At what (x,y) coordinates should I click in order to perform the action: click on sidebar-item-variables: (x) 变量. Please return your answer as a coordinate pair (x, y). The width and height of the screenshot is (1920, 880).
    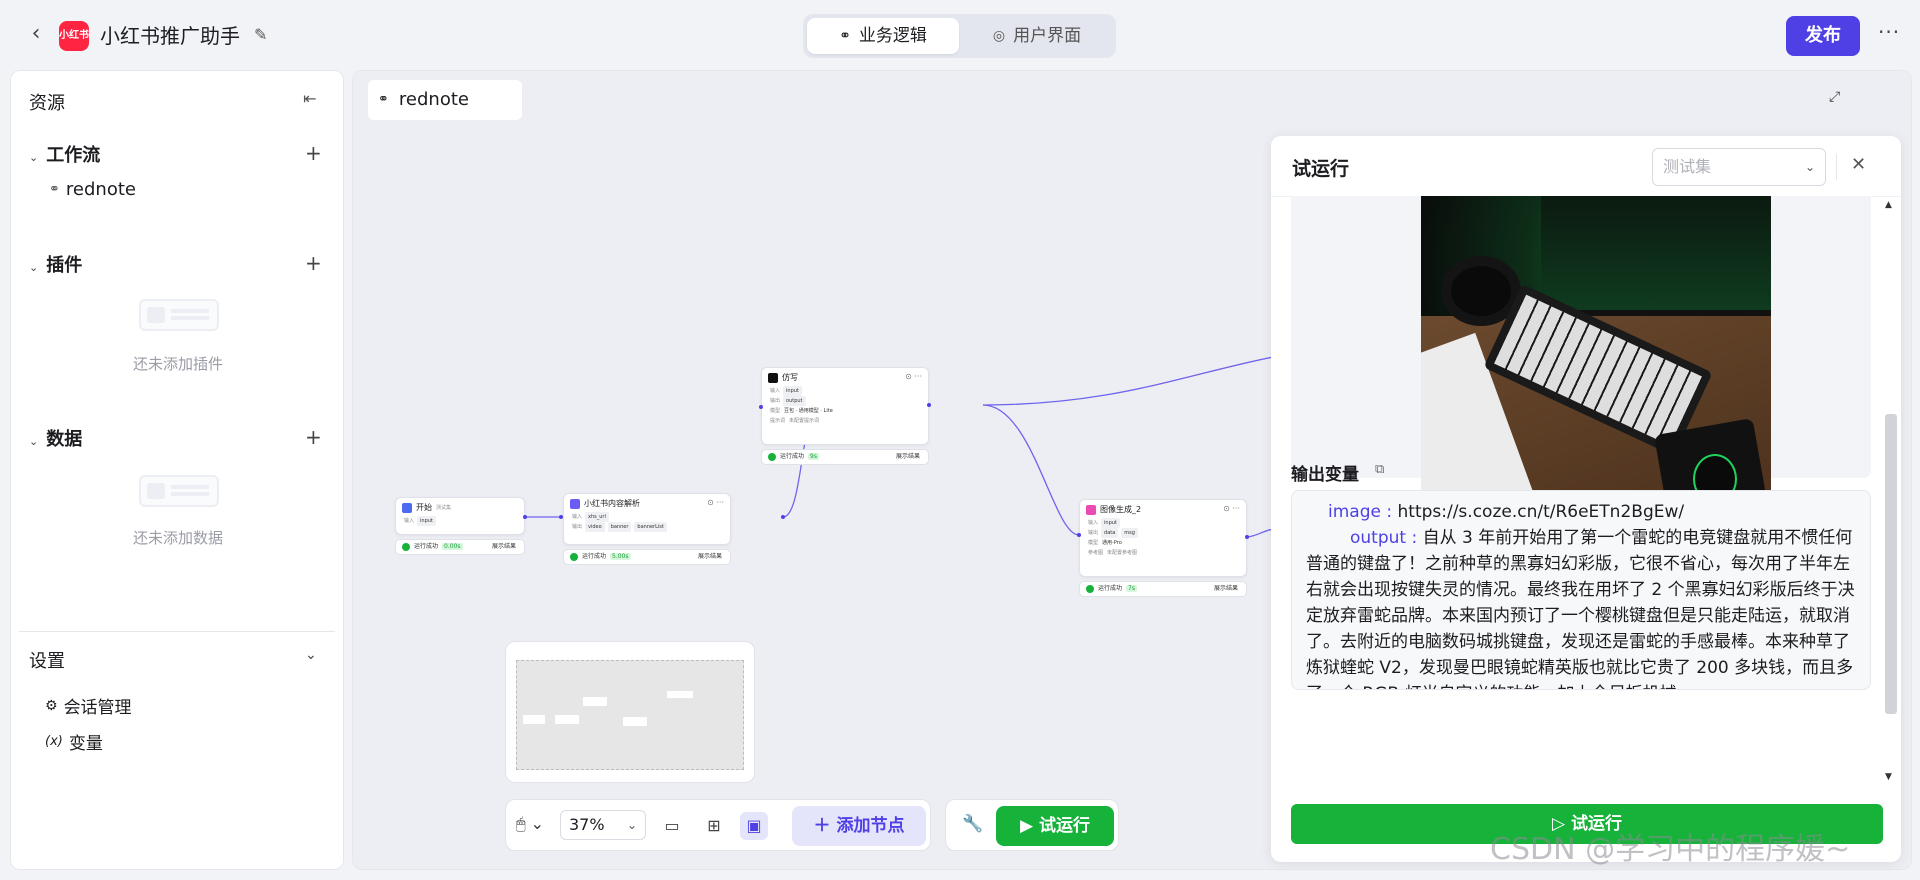
    Looking at the image, I should click on (74, 741).